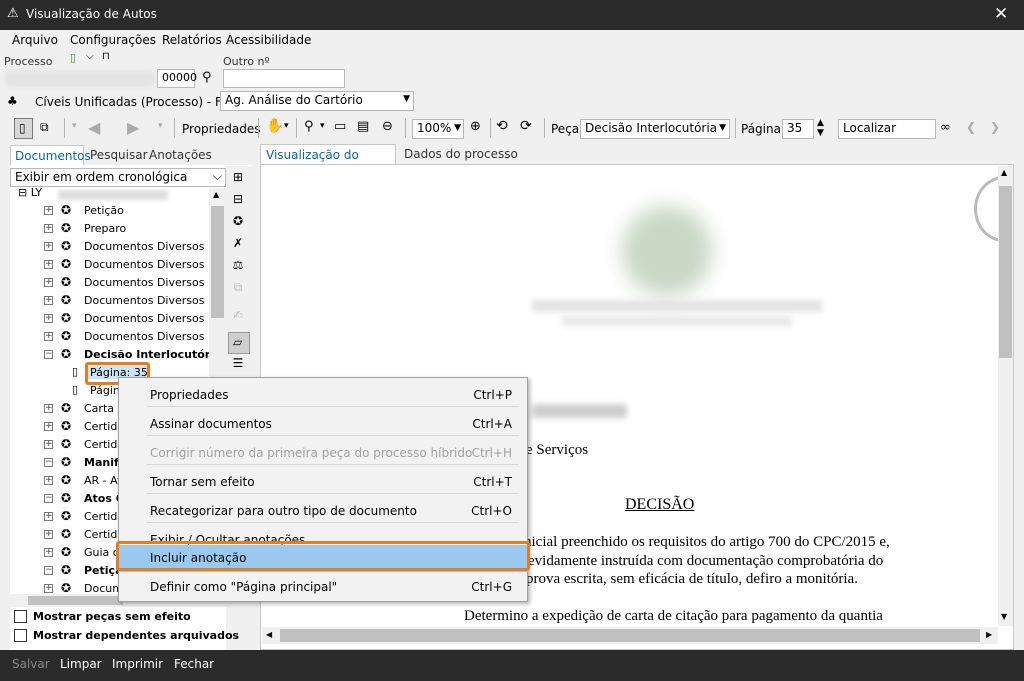  Describe the element at coordinates (971, 127) in the screenshot. I see `find-prev-icon: ❮` at that location.